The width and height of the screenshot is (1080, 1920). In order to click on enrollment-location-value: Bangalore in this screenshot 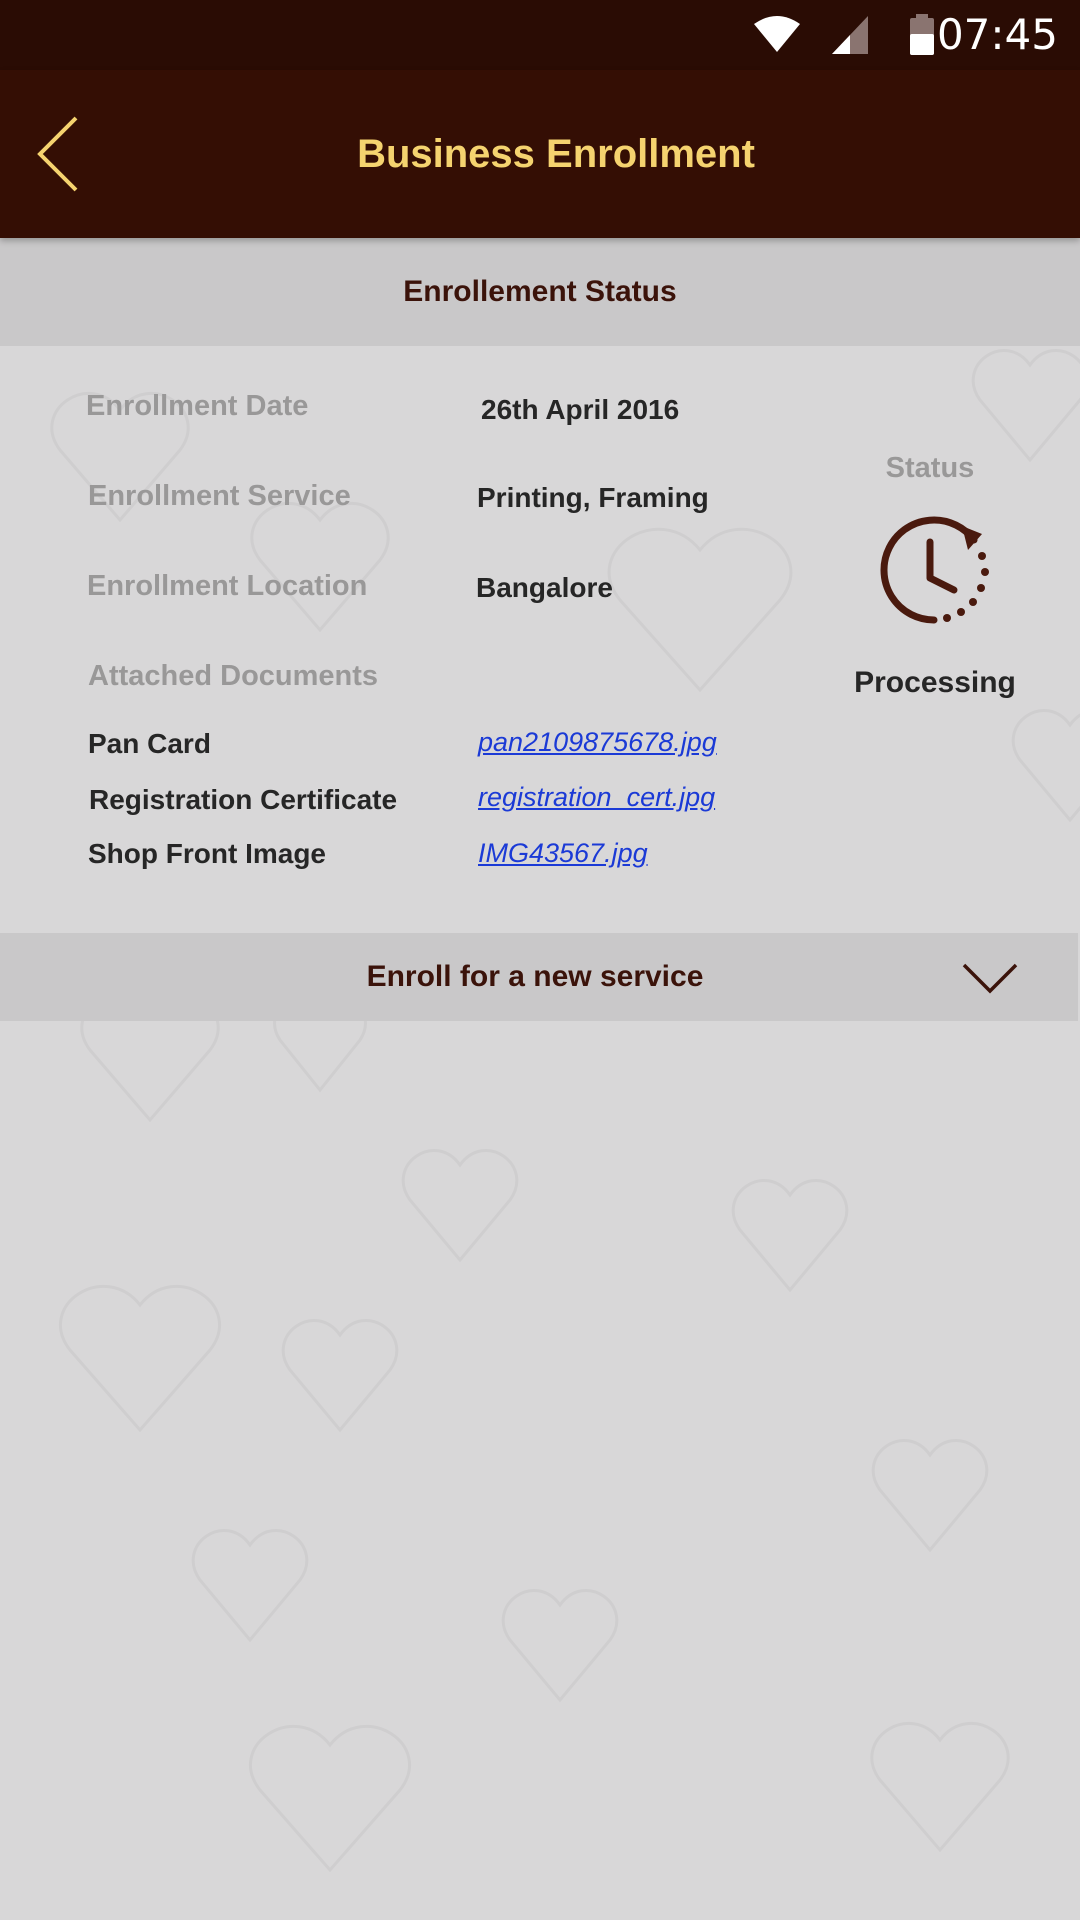, I will do `click(544, 587)`.